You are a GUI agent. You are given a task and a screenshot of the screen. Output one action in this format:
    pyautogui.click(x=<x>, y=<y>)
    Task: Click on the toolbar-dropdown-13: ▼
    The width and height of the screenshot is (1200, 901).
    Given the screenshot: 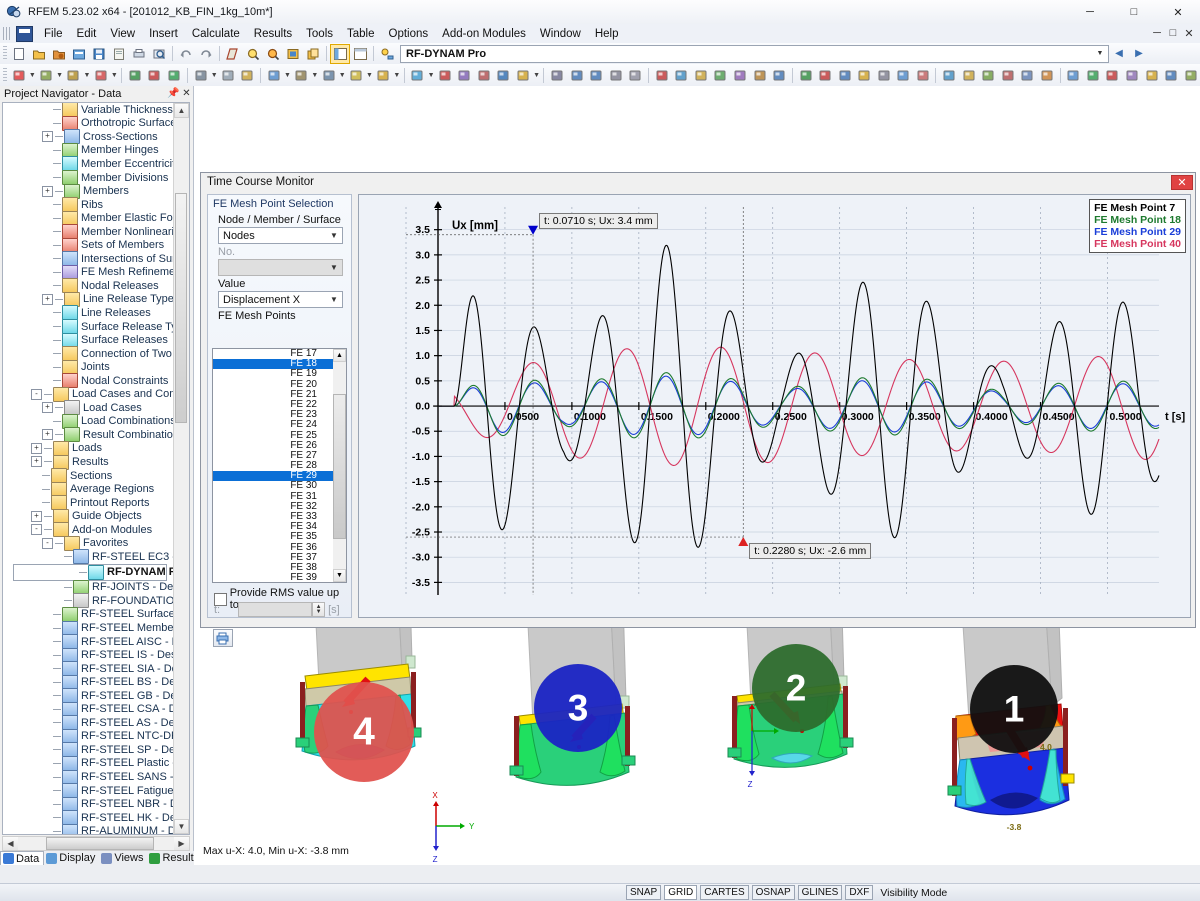 What is the action you would take?
    pyautogui.click(x=288, y=75)
    